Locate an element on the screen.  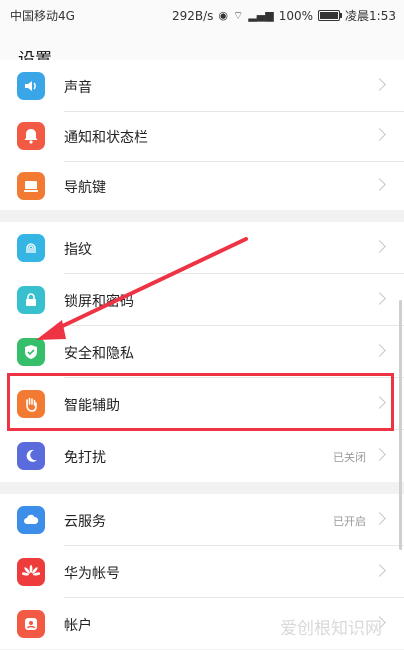
settings-item-notifications: 通知和状态栏 is located at coordinates (202, 136).